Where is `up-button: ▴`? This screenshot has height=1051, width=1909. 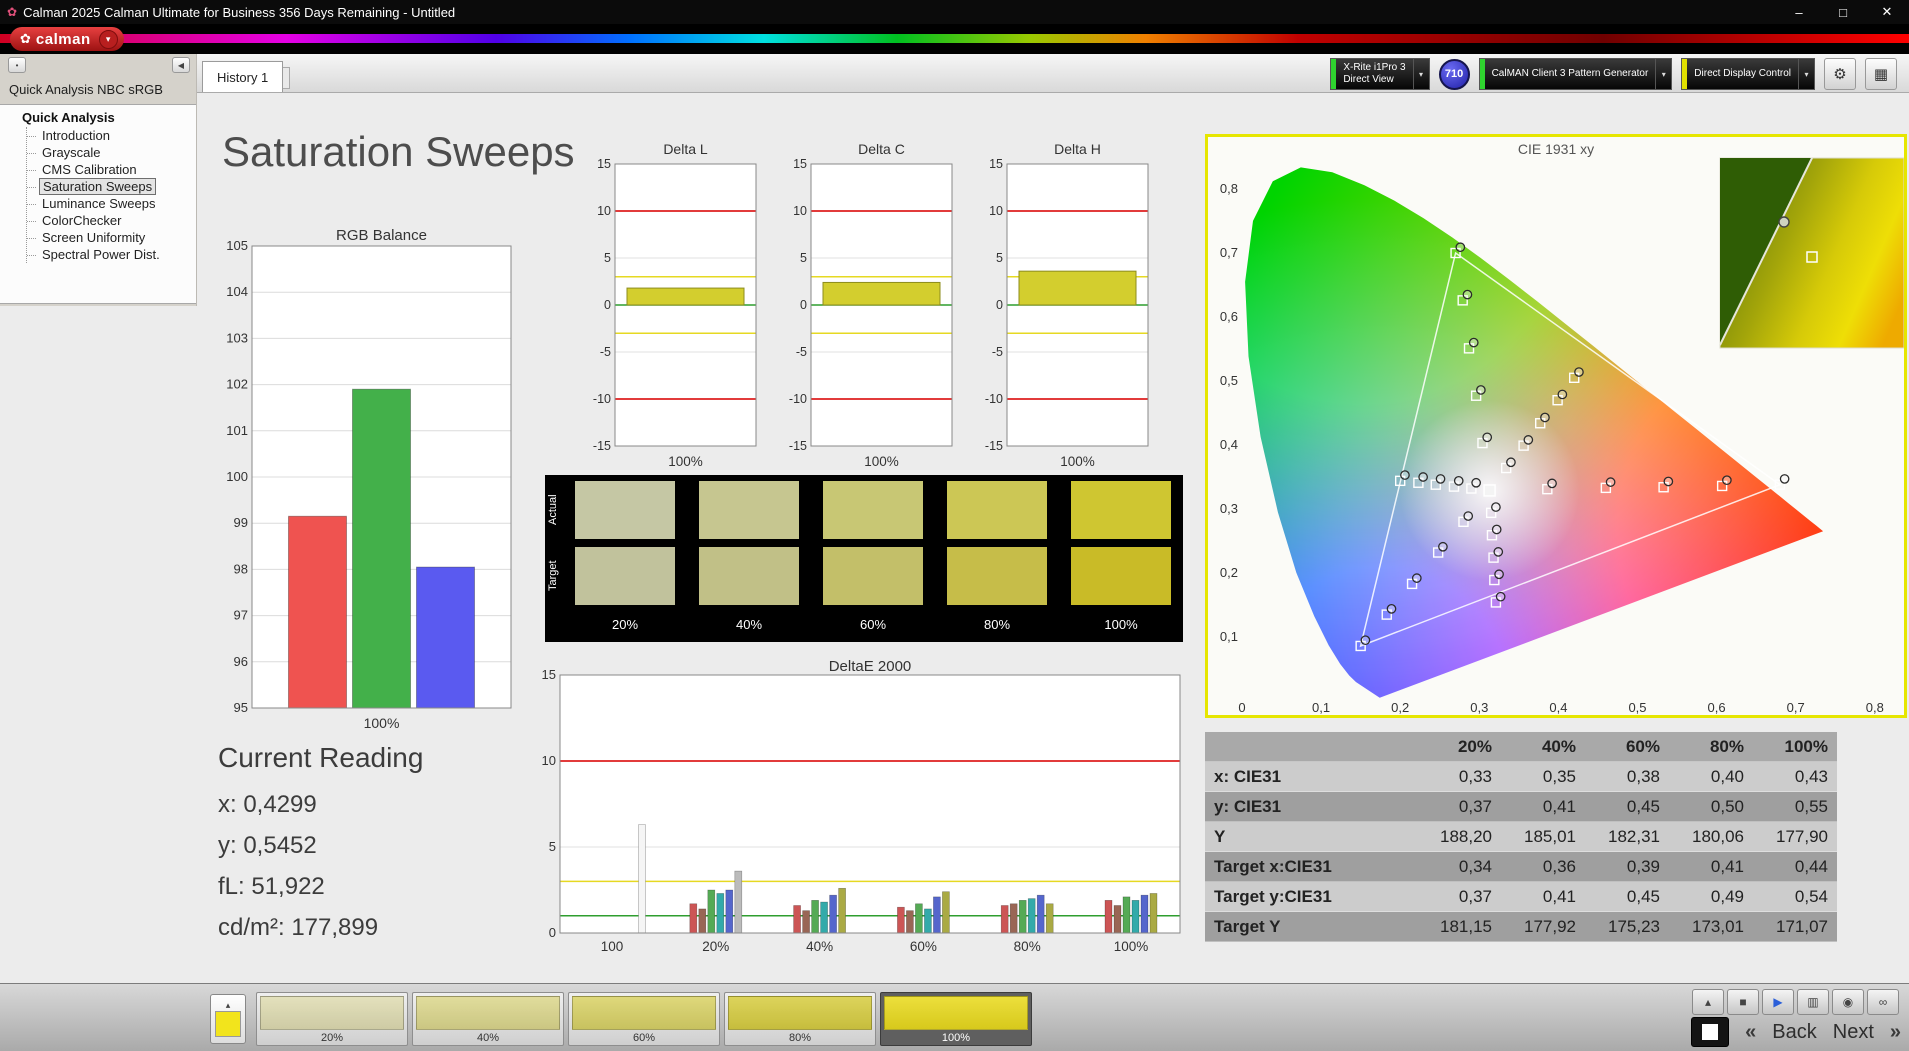
up-button: ▴ is located at coordinates (1708, 1002).